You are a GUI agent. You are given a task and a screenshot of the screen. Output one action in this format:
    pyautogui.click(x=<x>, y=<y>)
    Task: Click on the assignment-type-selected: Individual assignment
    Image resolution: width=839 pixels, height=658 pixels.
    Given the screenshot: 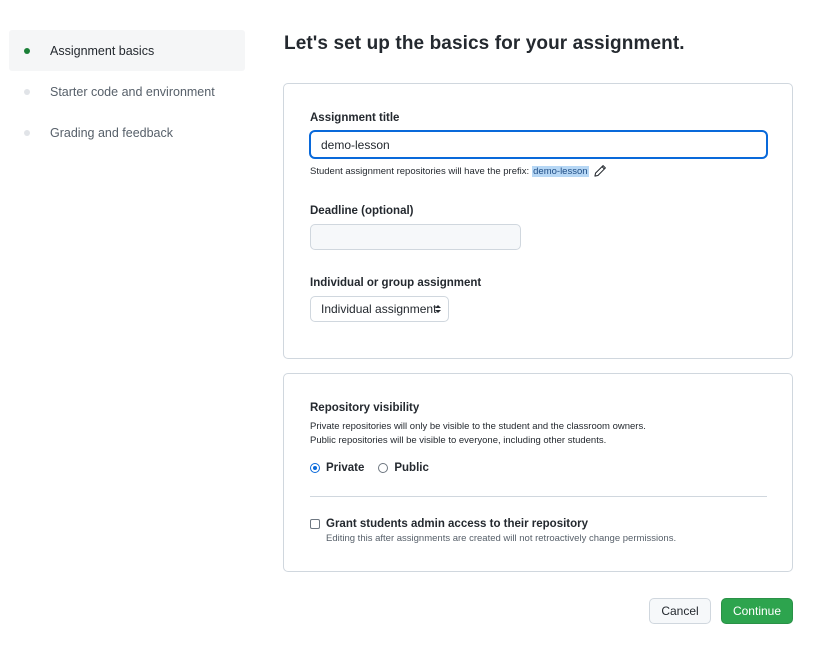 What is the action you would take?
    pyautogui.click(x=379, y=309)
    